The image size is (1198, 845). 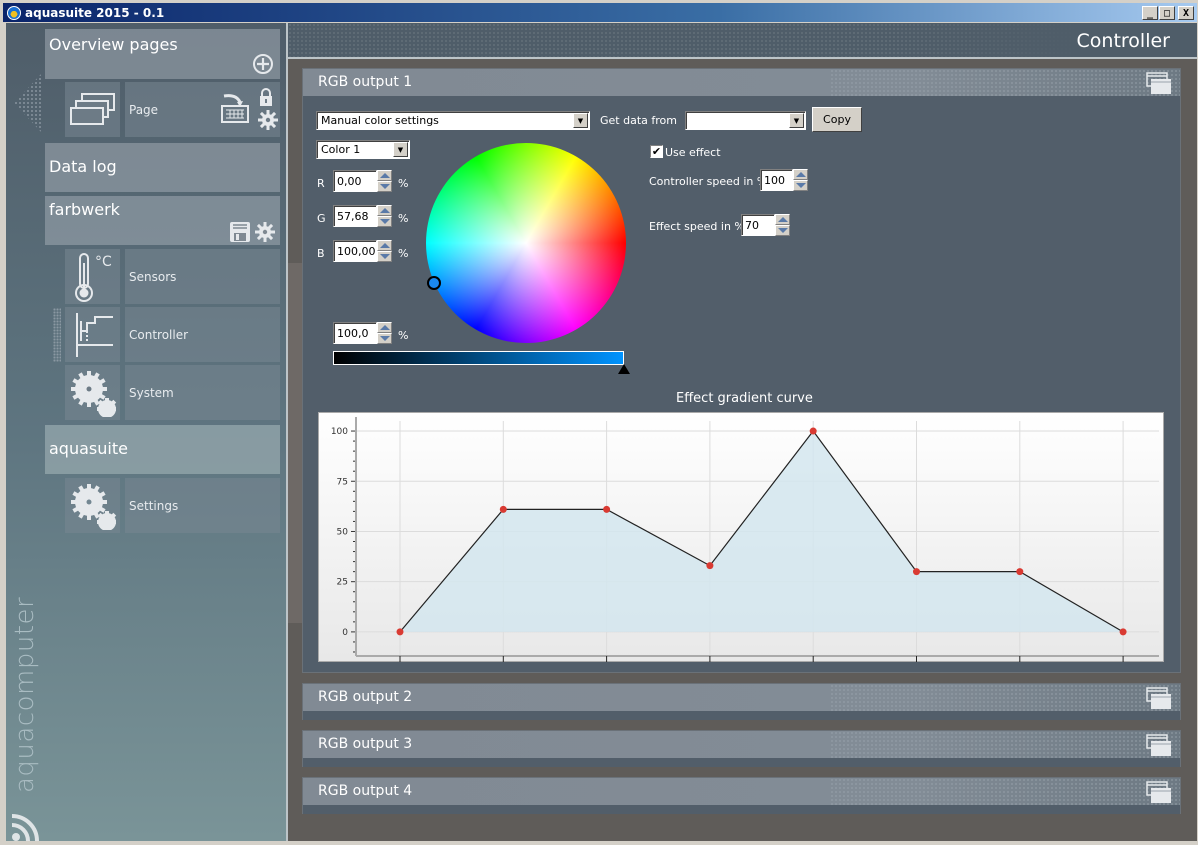 What do you see at coordinates (697, 226) in the screenshot?
I see `effect-speed-label: Effect speed in %` at bounding box center [697, 226].